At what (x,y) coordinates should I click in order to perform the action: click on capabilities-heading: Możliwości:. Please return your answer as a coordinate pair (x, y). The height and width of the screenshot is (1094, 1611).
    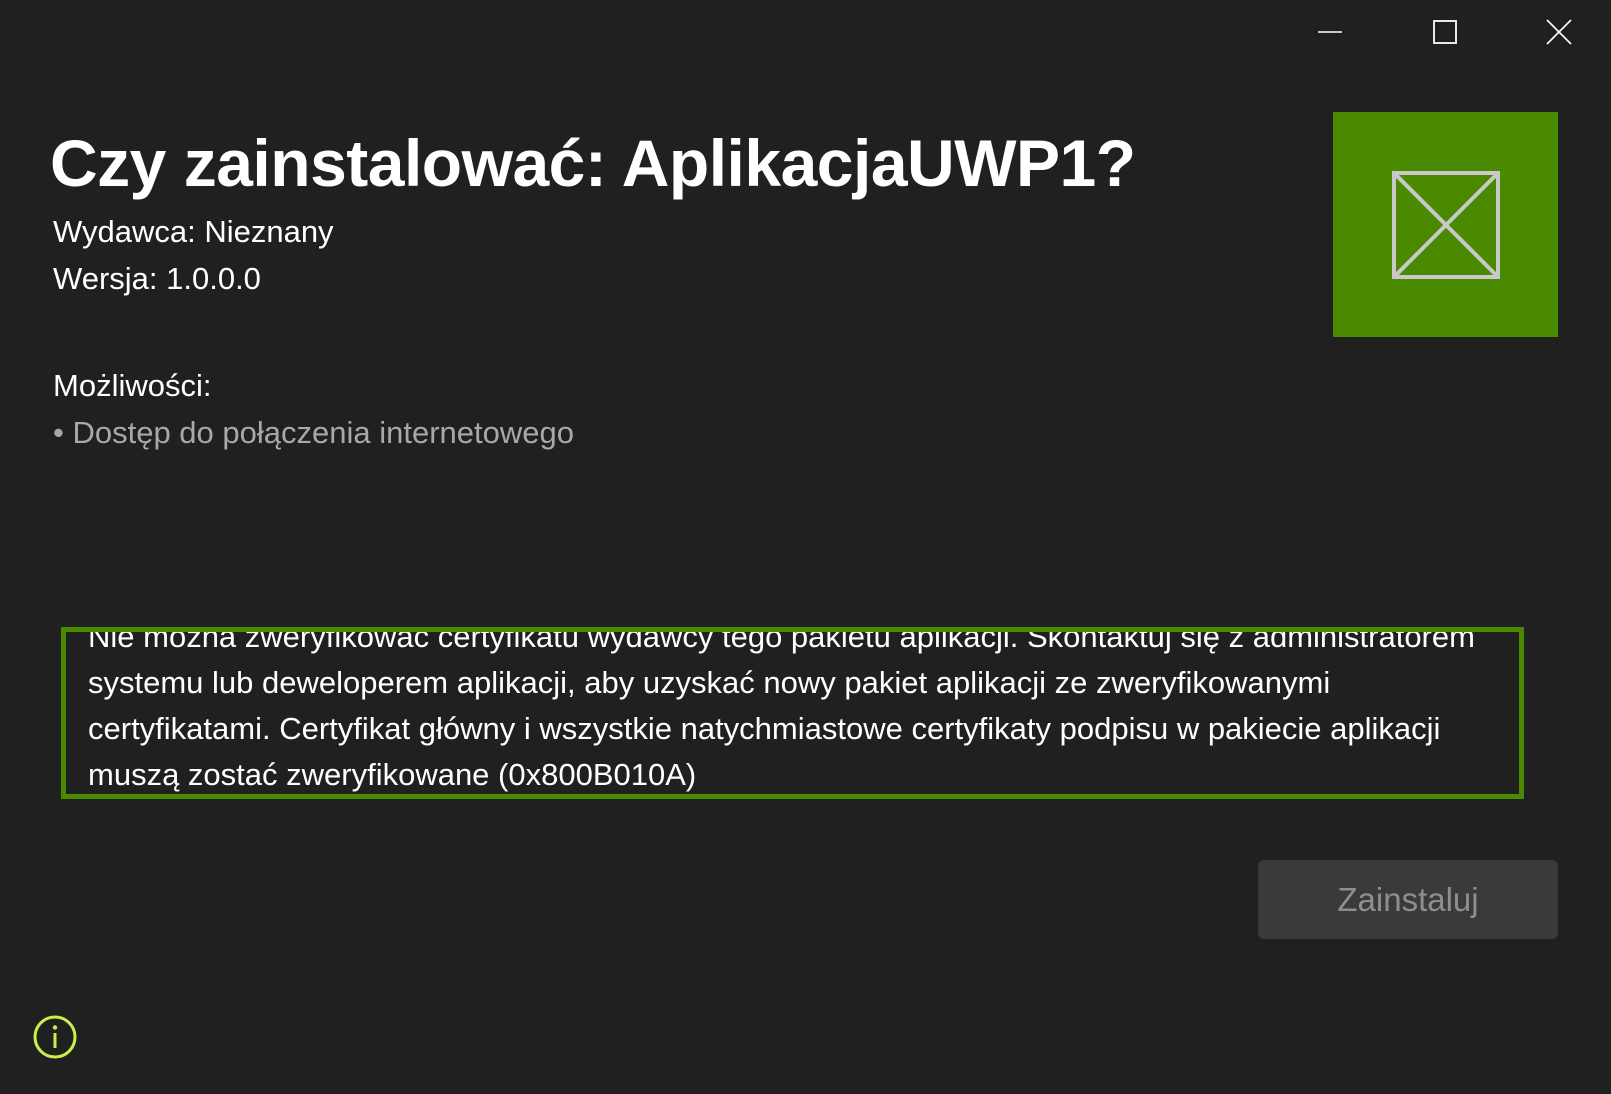
    Looking at the image, I should click on (132, 385).